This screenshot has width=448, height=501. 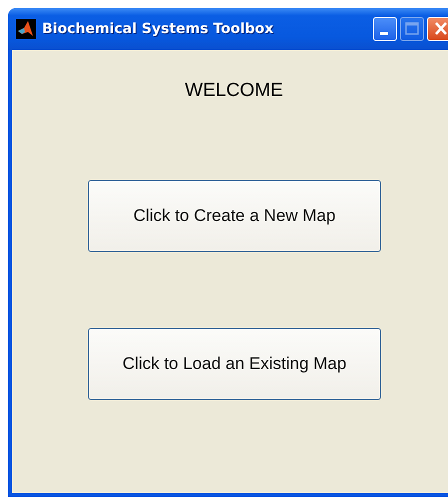 What do you see at coordinates (384, 33) in the screenshot?
I see `minimize-icon` at bounding box center [384, 33].